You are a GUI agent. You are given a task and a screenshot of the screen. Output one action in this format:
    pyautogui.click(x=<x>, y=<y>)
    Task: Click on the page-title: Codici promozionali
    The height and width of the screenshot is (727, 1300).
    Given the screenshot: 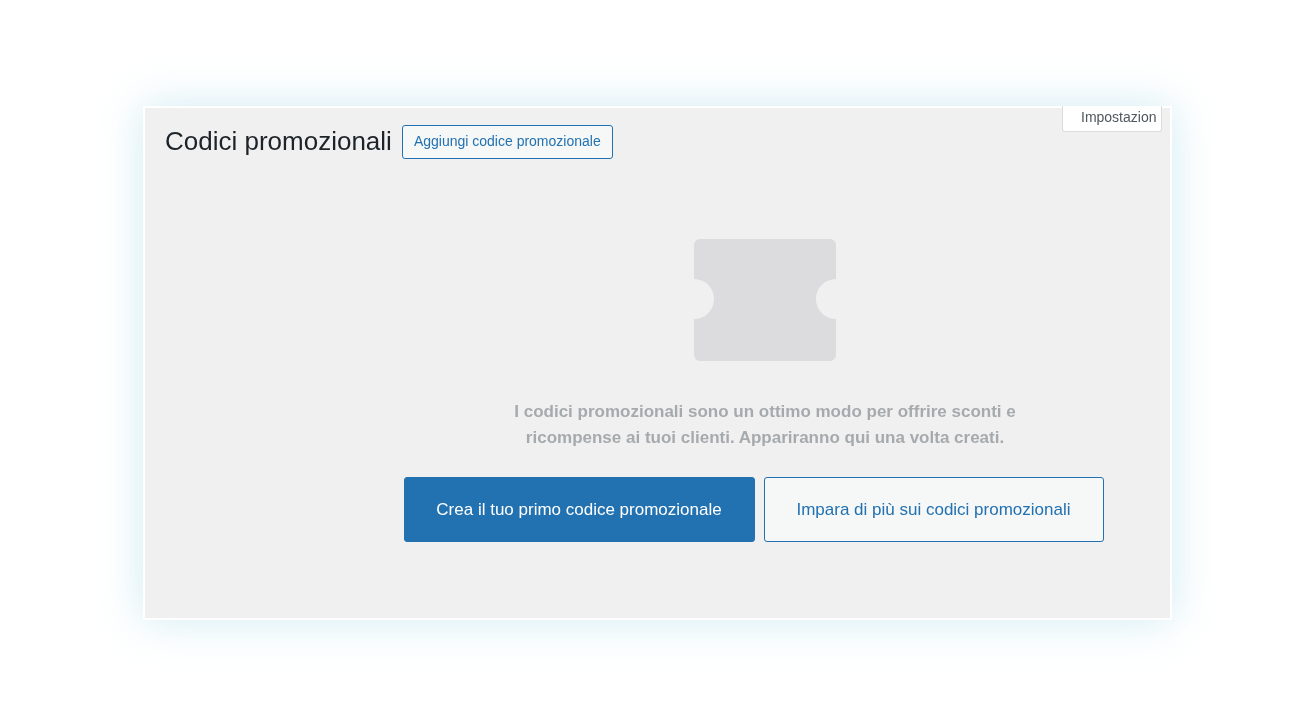 What is the action you would take?
    pyautogui.click(x=278, y=141)
    